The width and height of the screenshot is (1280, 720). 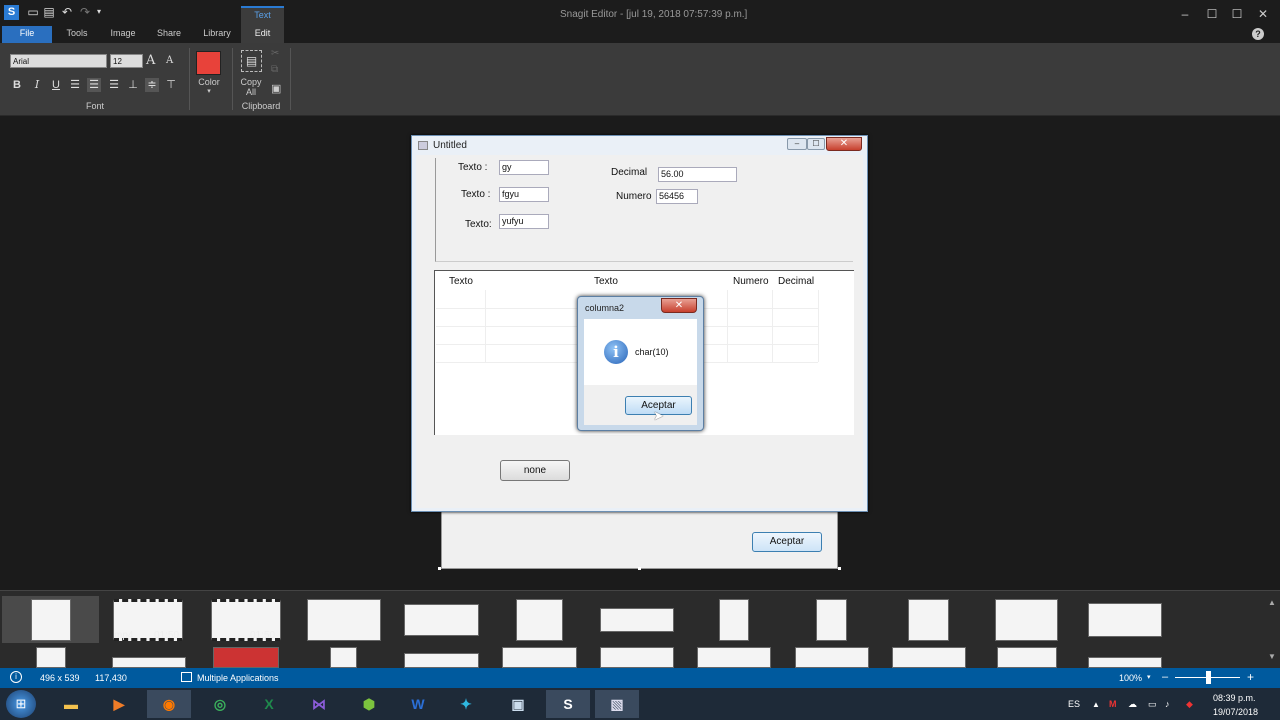 What do you see at coordinates (1132, 704) in the screenshot?
I see `tray-cloud-icon: ☁` at bounding box center [1132, 704].